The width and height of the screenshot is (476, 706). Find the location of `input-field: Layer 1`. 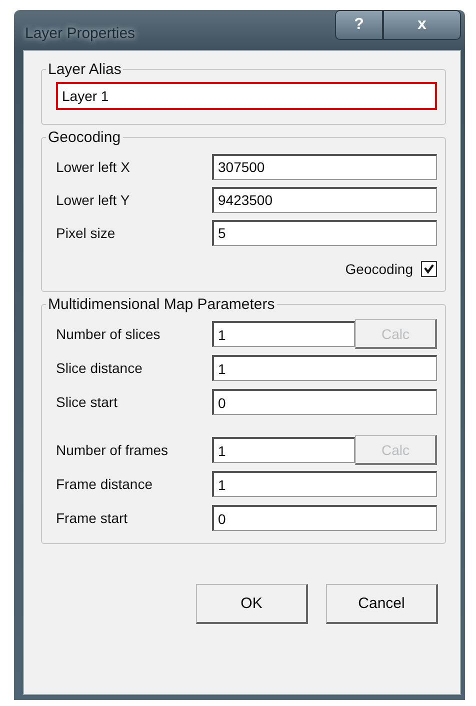

input-field: Layer 1 is located at coordinates (246, 96).